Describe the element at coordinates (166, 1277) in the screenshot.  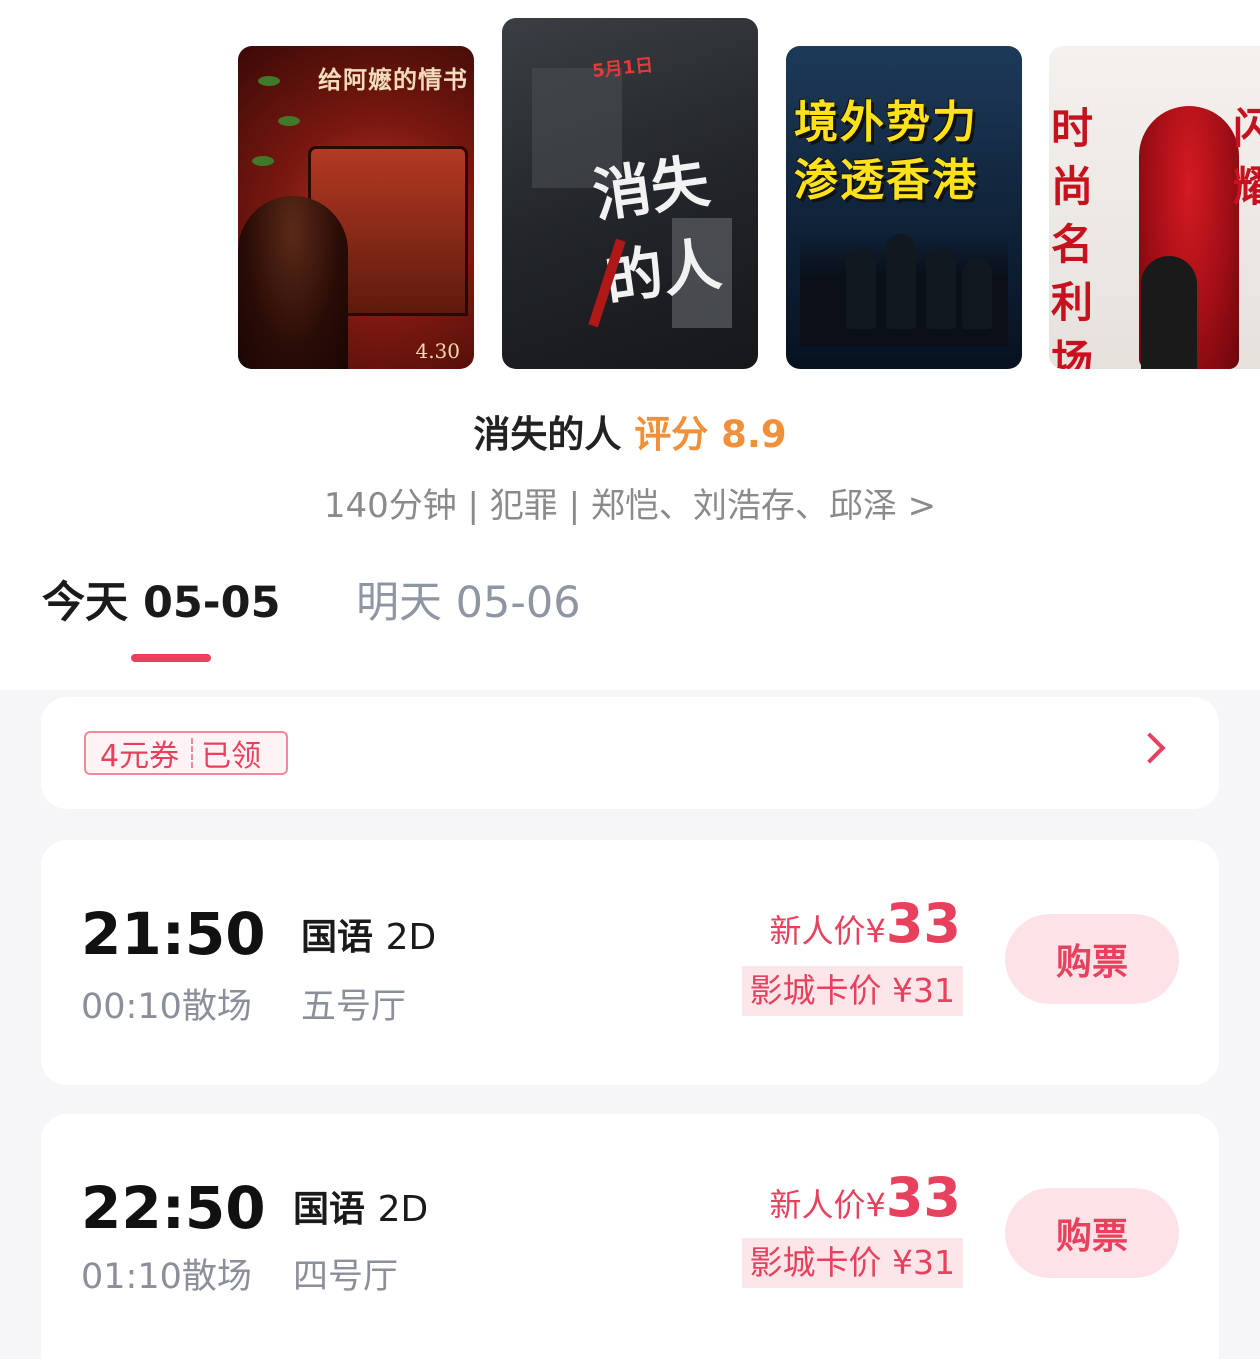
I see `end-time: 01:10散场` at that location.